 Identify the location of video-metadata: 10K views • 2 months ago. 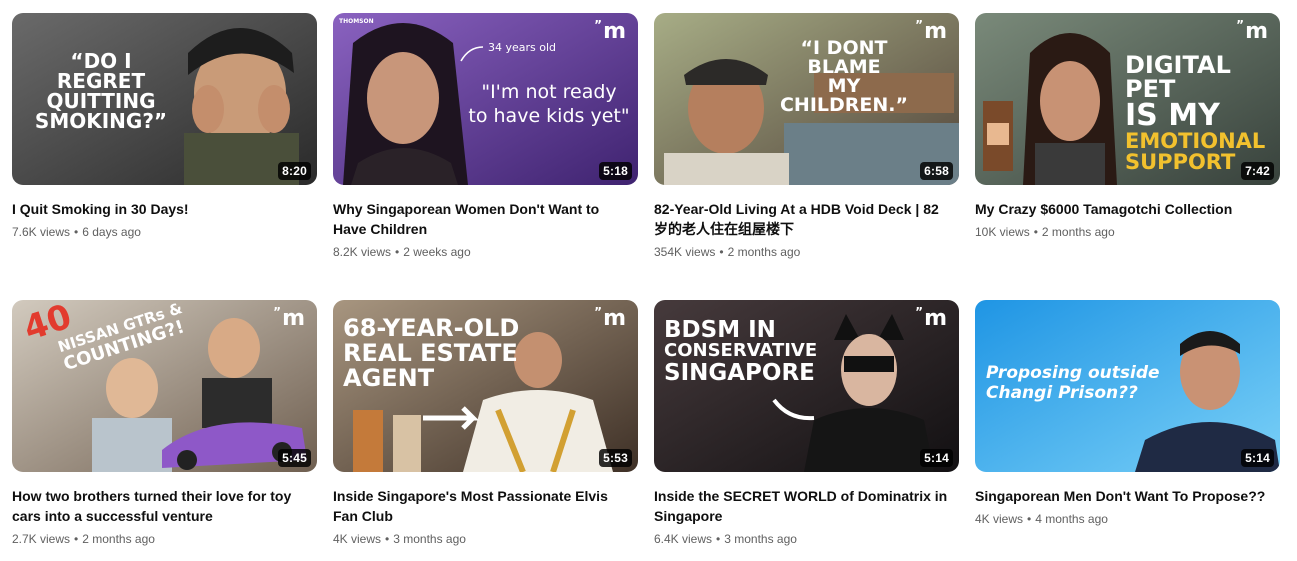
(1127, 232).